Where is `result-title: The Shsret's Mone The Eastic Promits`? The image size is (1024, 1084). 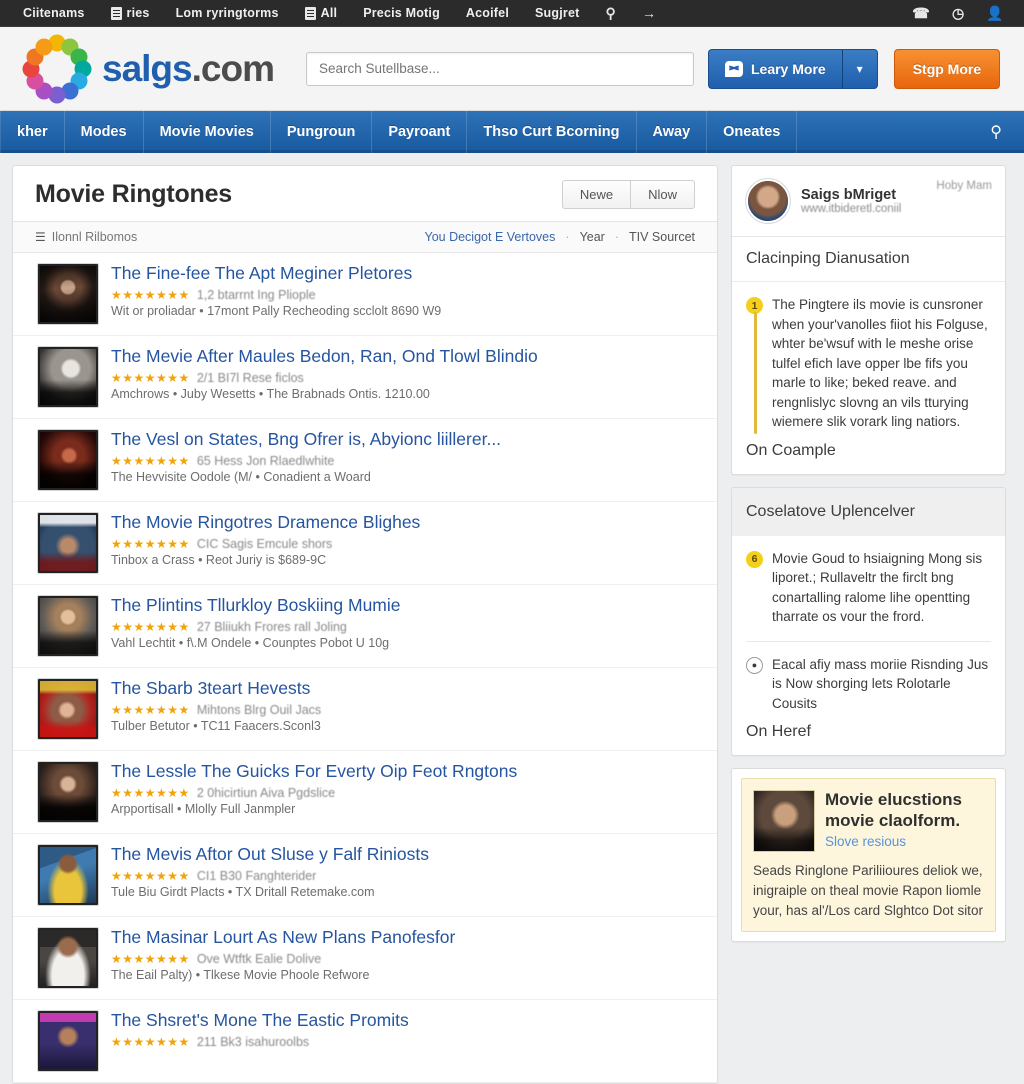
result-title: The Shsret's Mone The Eastic Promits is located at coordinates (403, 1021).